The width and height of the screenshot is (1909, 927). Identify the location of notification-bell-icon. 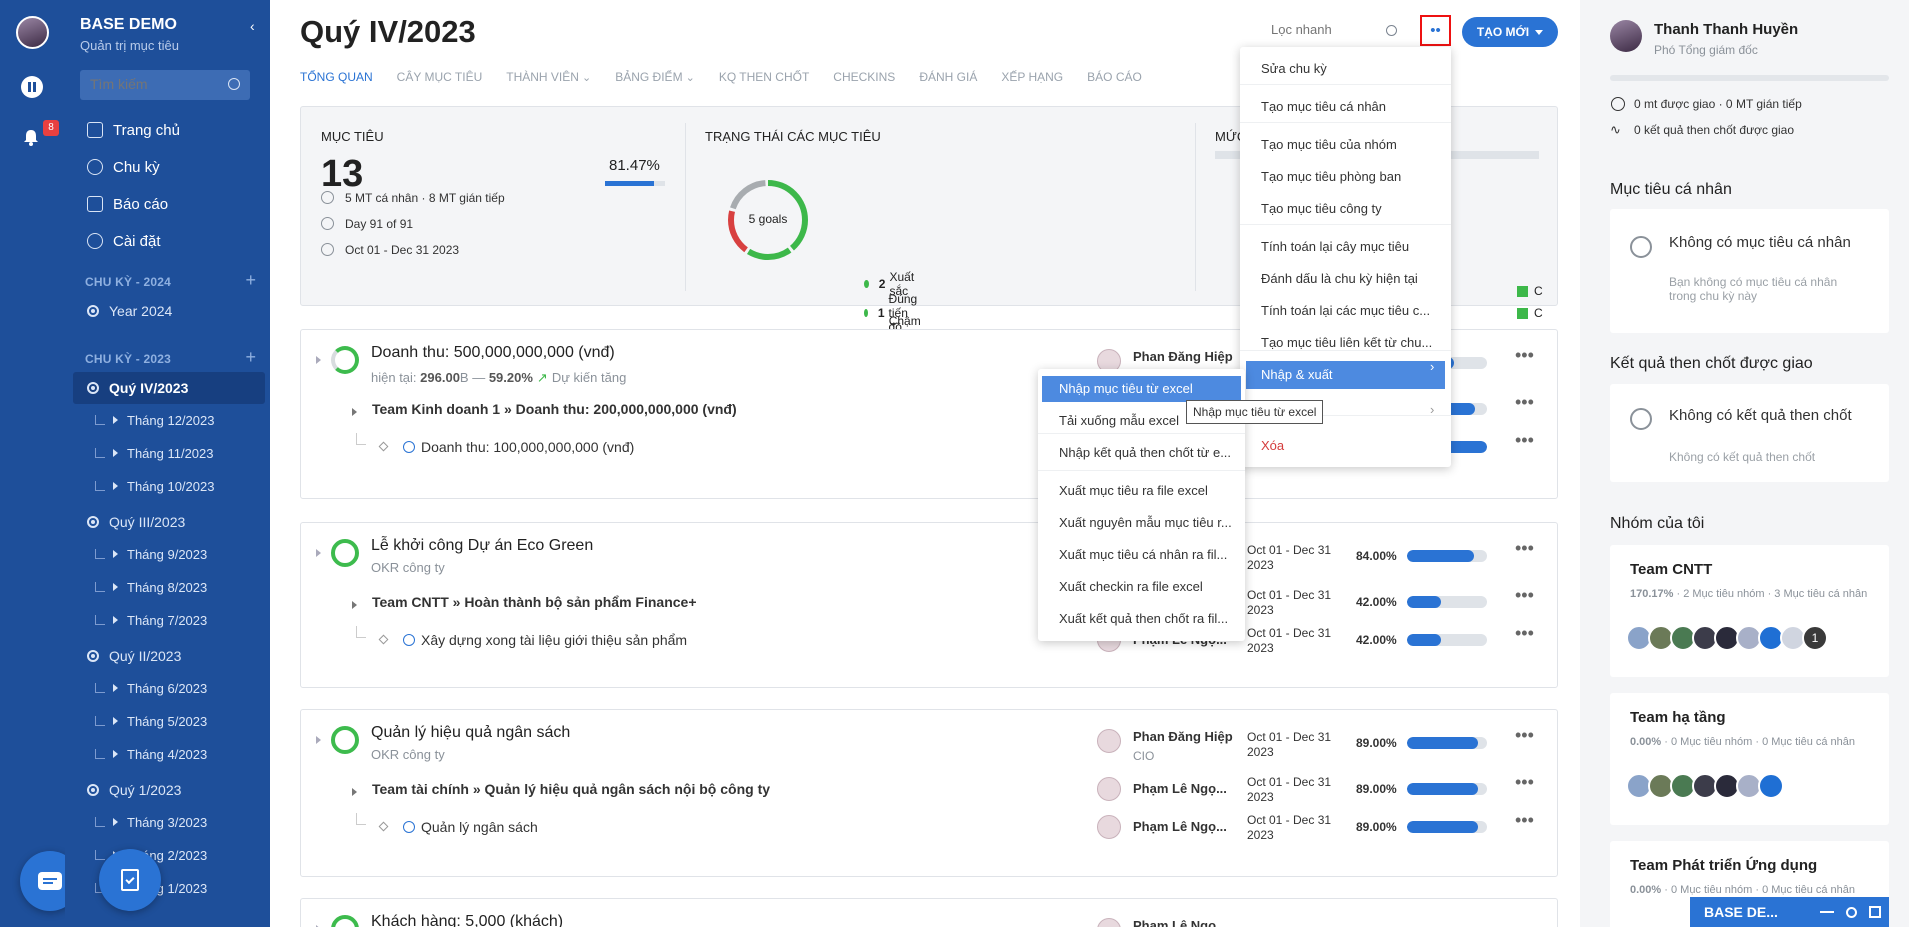
(31, 137).